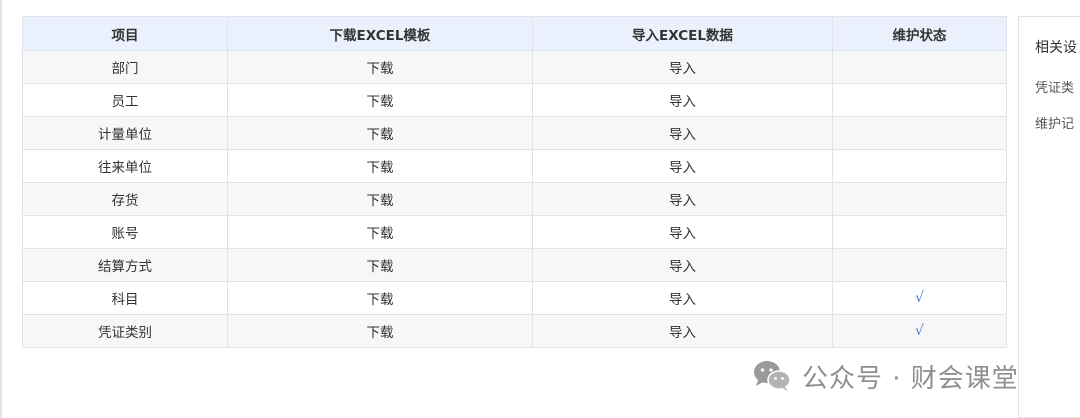  What do you see at coordinates (380, 33) in the screenshot?
I see `header-download-template: 下载EXCEL模板` at bounding box center [380, 33].